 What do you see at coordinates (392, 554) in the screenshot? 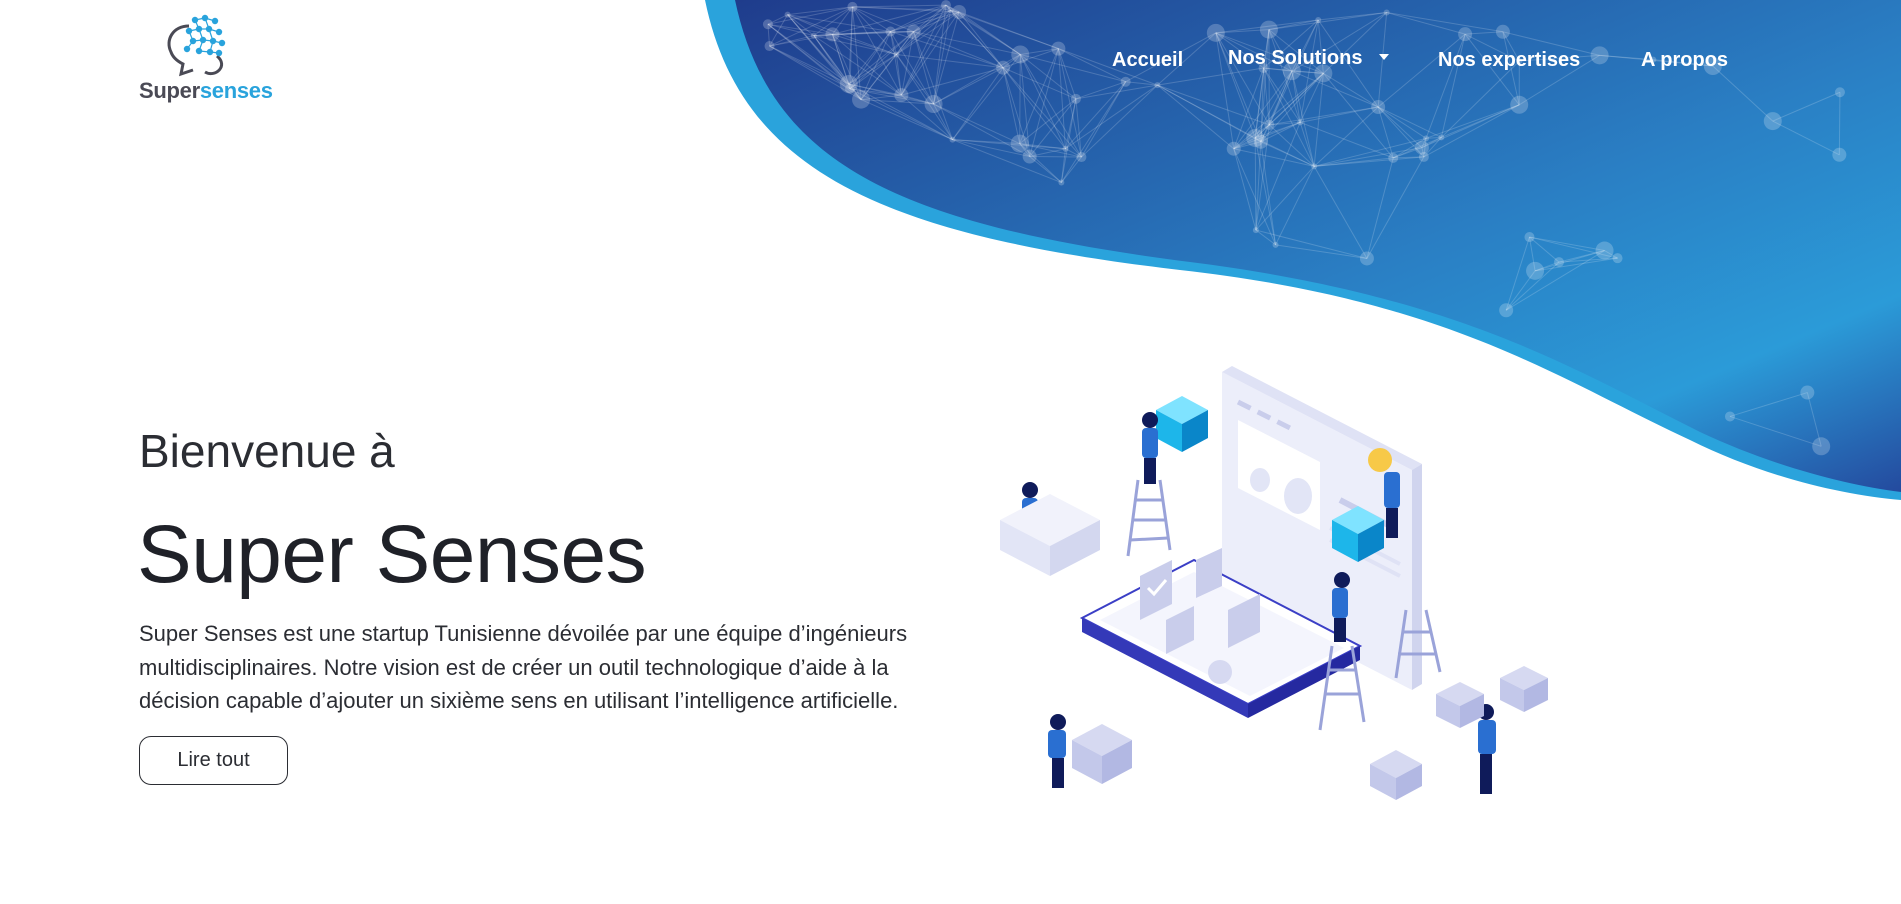
I see `hero-title: Super Senses` at bounding box center [392, 554].